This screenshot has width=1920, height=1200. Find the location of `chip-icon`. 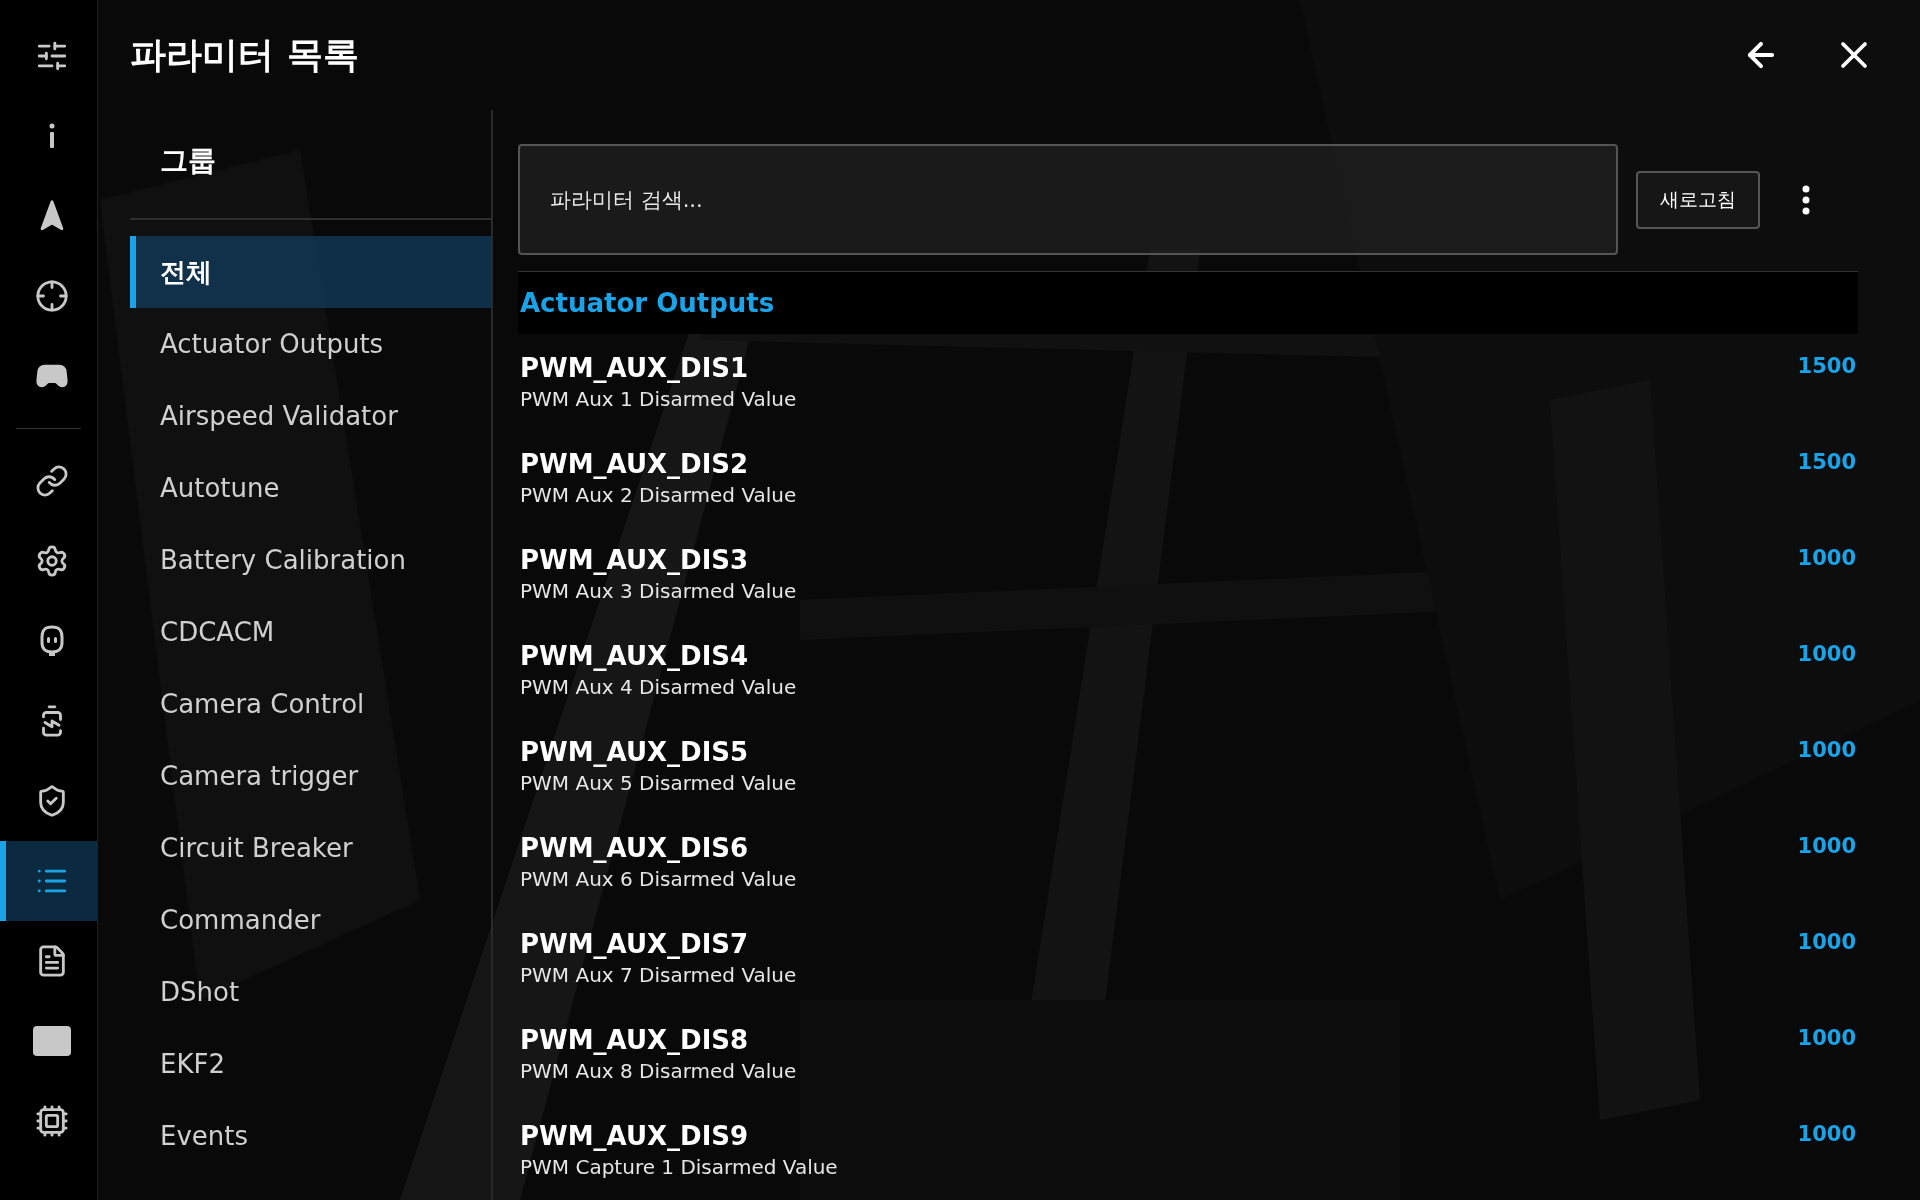

chip-icon is located at coordinates (51, 1121).